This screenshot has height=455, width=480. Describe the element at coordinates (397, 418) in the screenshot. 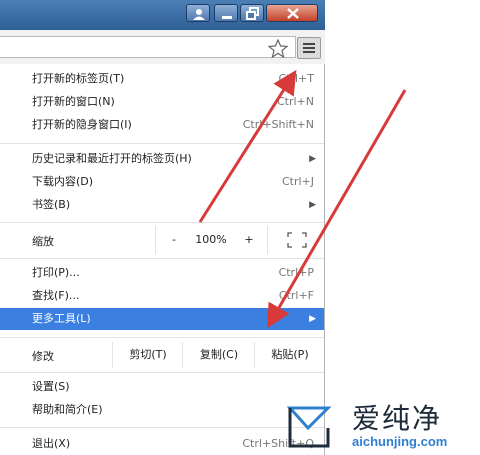

I see `watermark-brand: 爱纯净` at that location.